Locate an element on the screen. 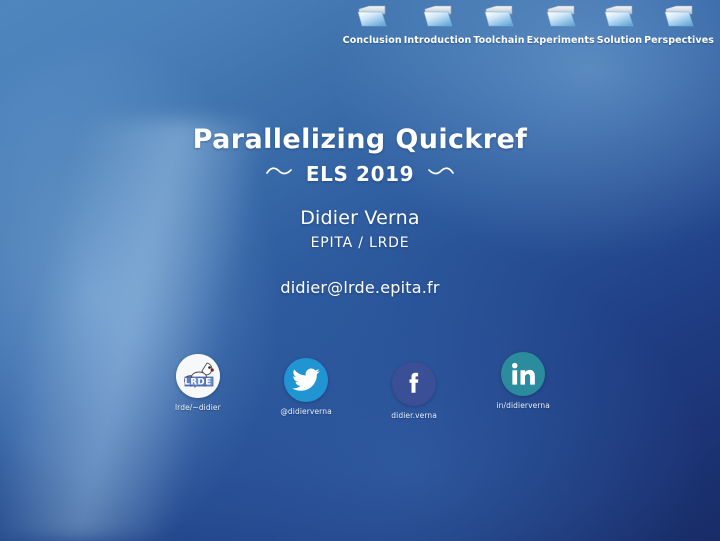 This screenshot has height=541, width=720. social-link-label: in/didierverna is located at coordinates (523, 405).